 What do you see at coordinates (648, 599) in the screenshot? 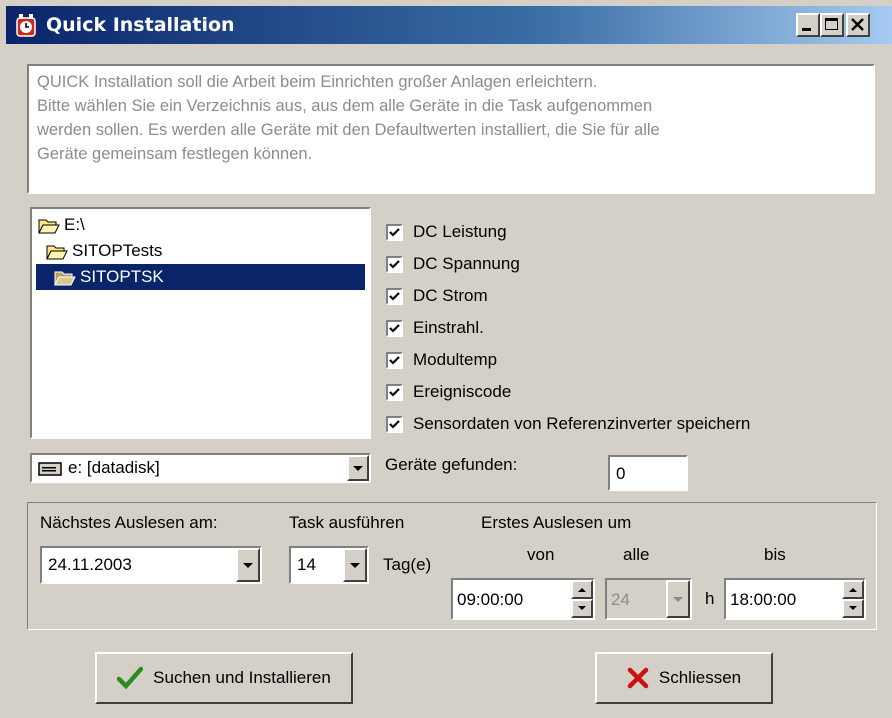
I see `interval-select: 24` at bounding box center [648, 599].